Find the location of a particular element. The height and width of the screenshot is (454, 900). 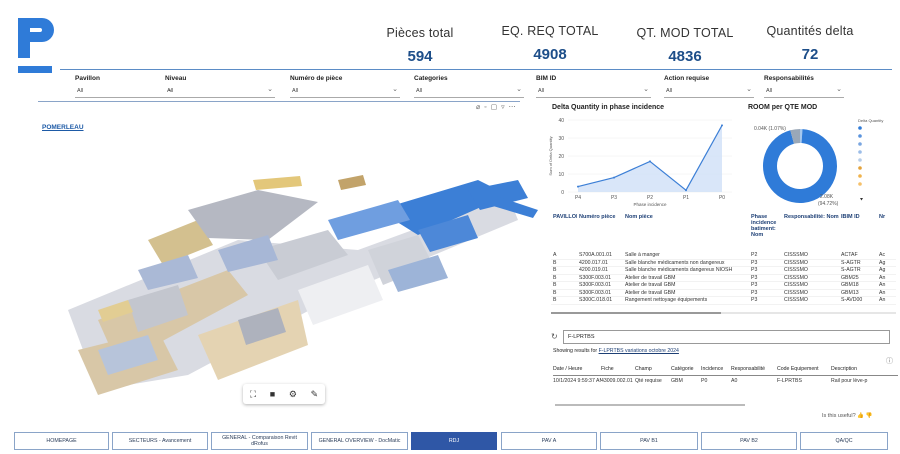

table-cell: Ag is located at coordinates (882, 262).